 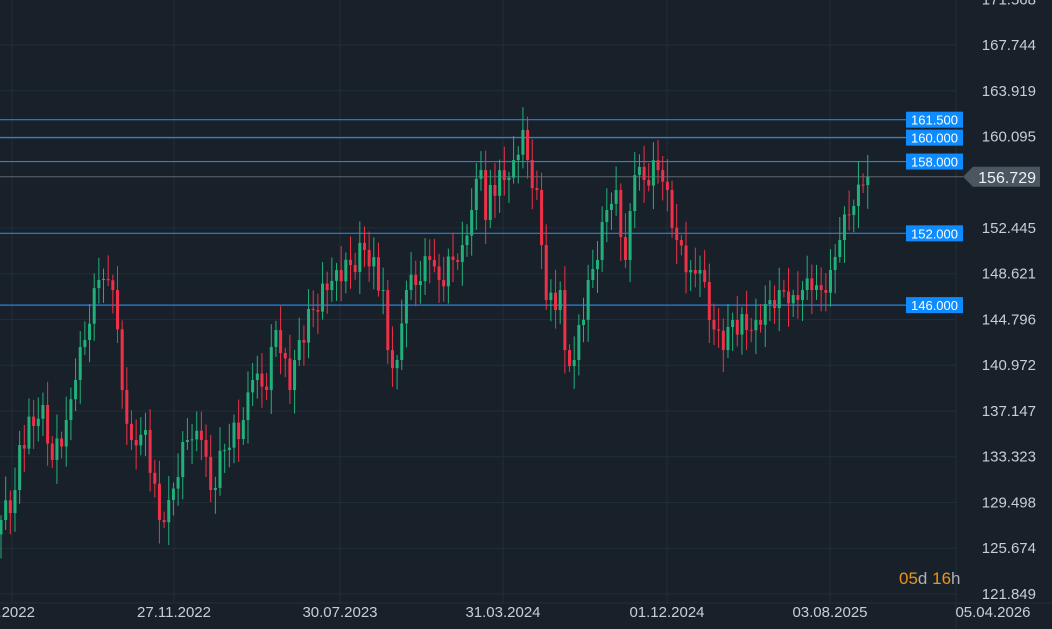 What do you see at coordinates (1009, 136) in the screenshot?
I see `price-tick-label: 160.095` at bounding box center [1009, 136].